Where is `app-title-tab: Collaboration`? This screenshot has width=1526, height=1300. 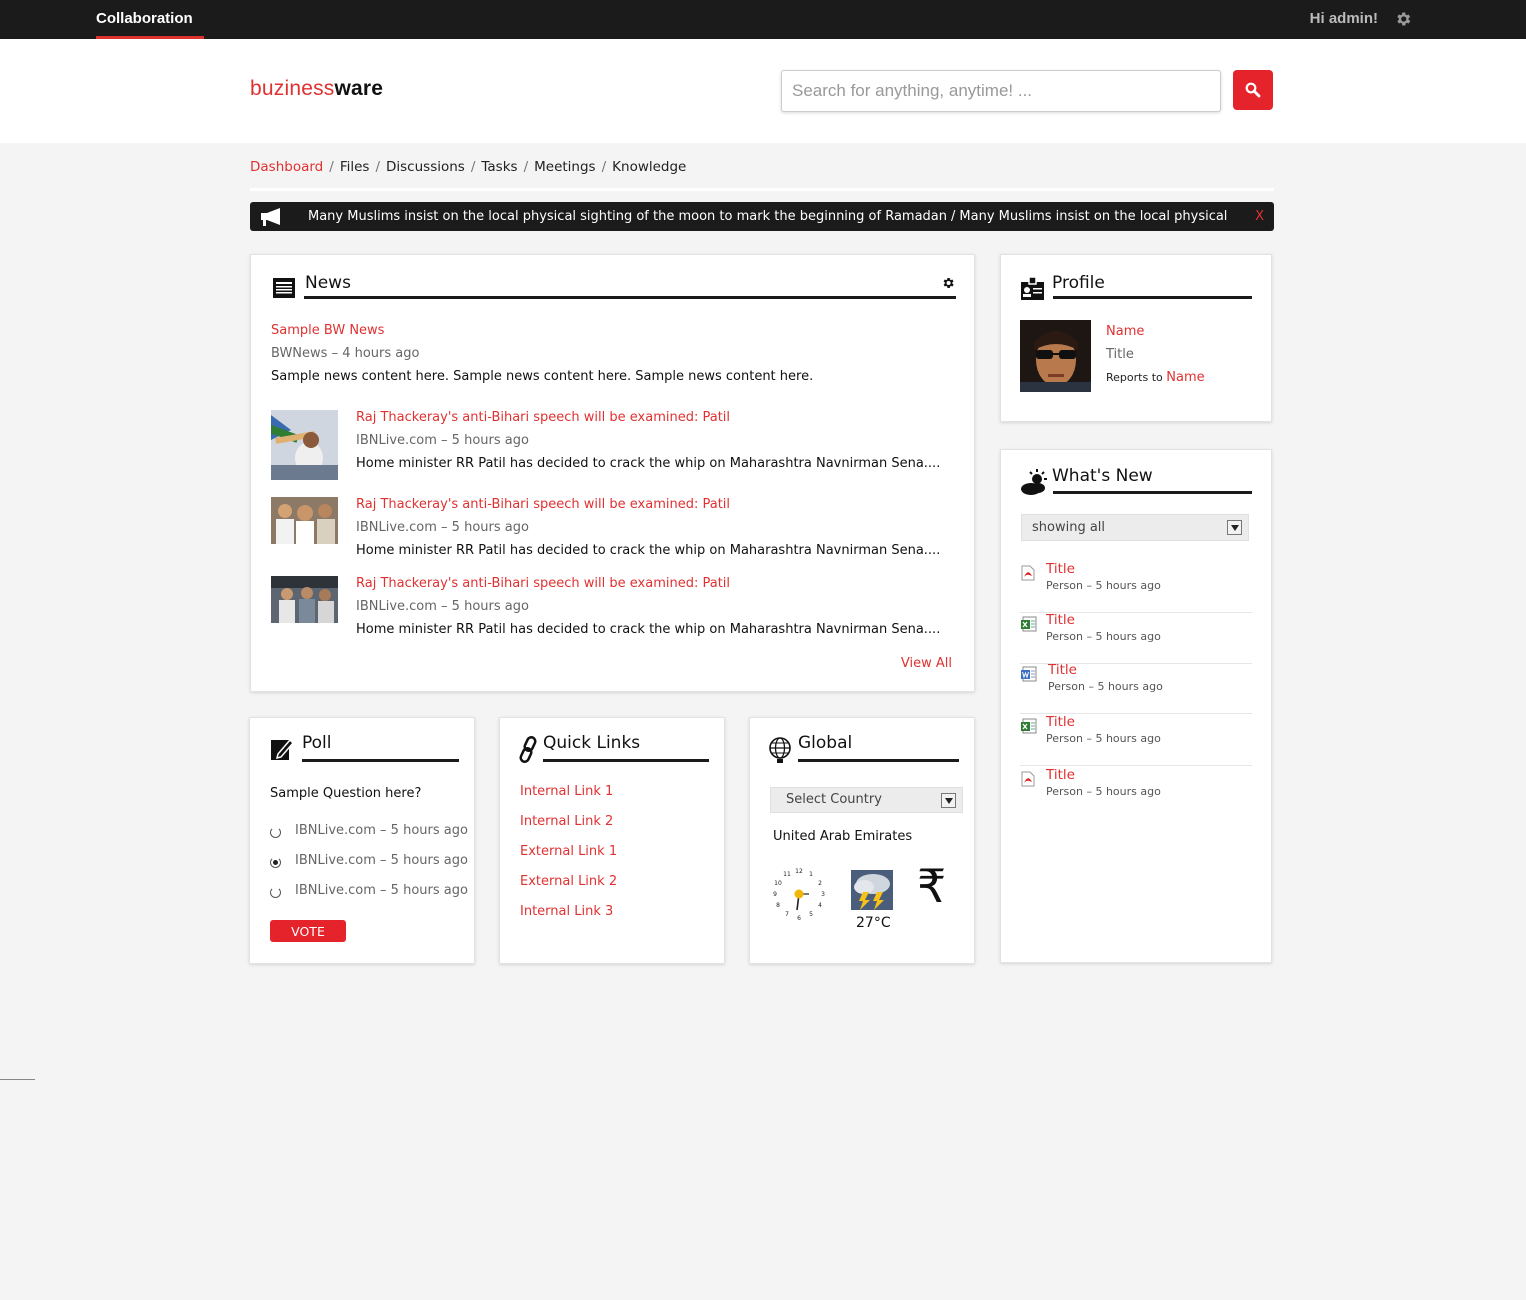
app-title-tab: Collaboration is located at coordinates (150, 19).